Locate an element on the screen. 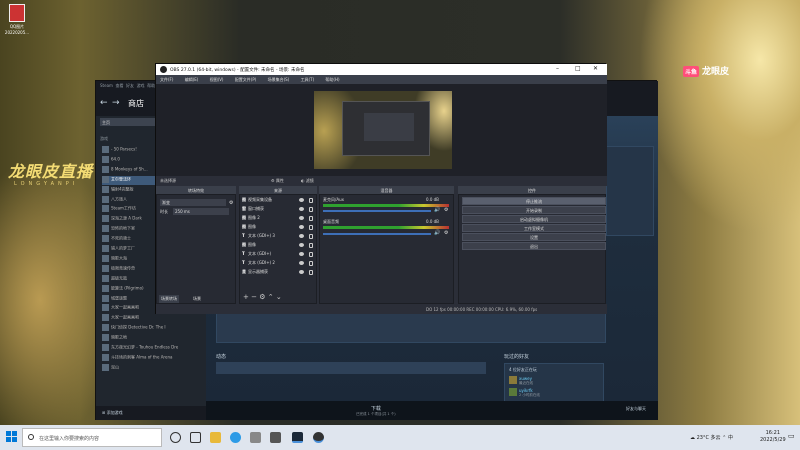  close-icon: ✕ is located at coordinates (595, 68).